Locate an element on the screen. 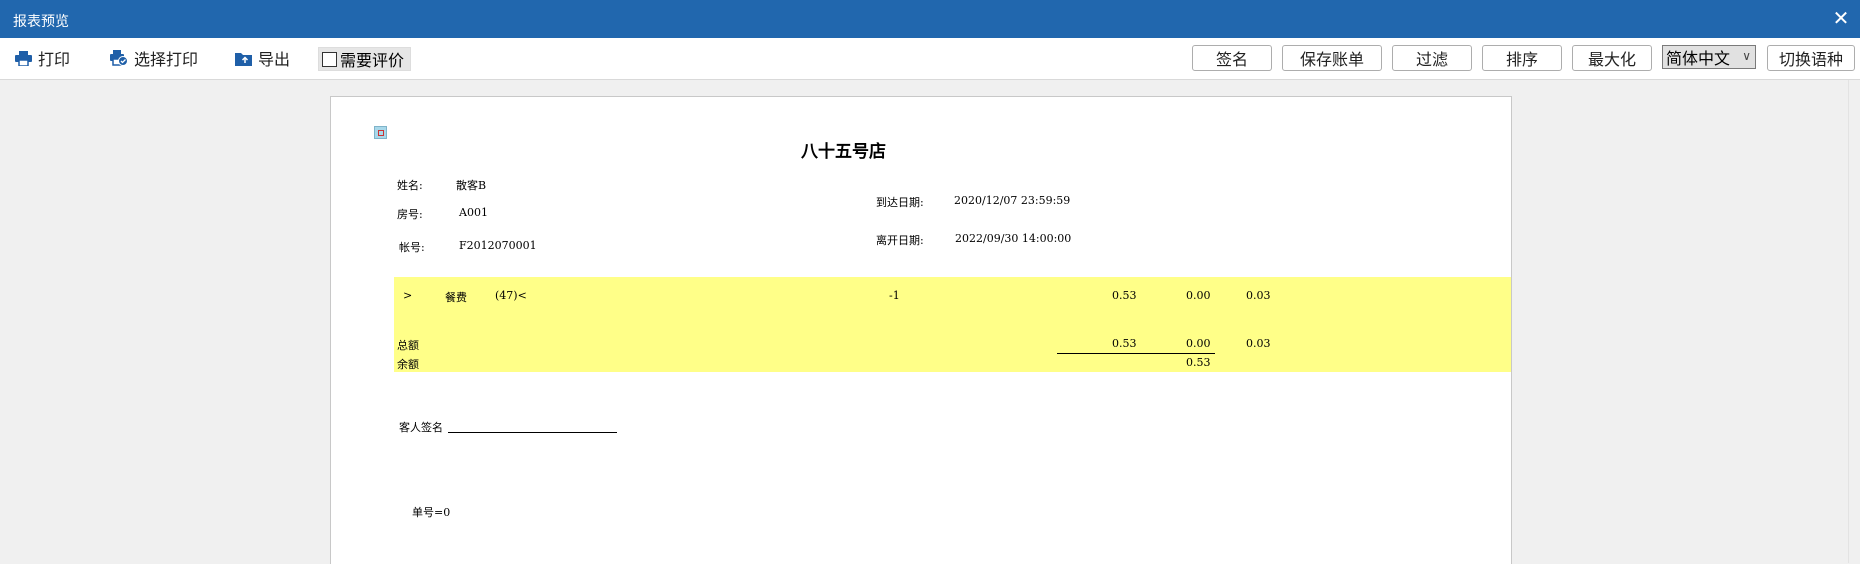 The image size is (1860, 564). item-other: 0.03 is located at coordinates (1258, 295).